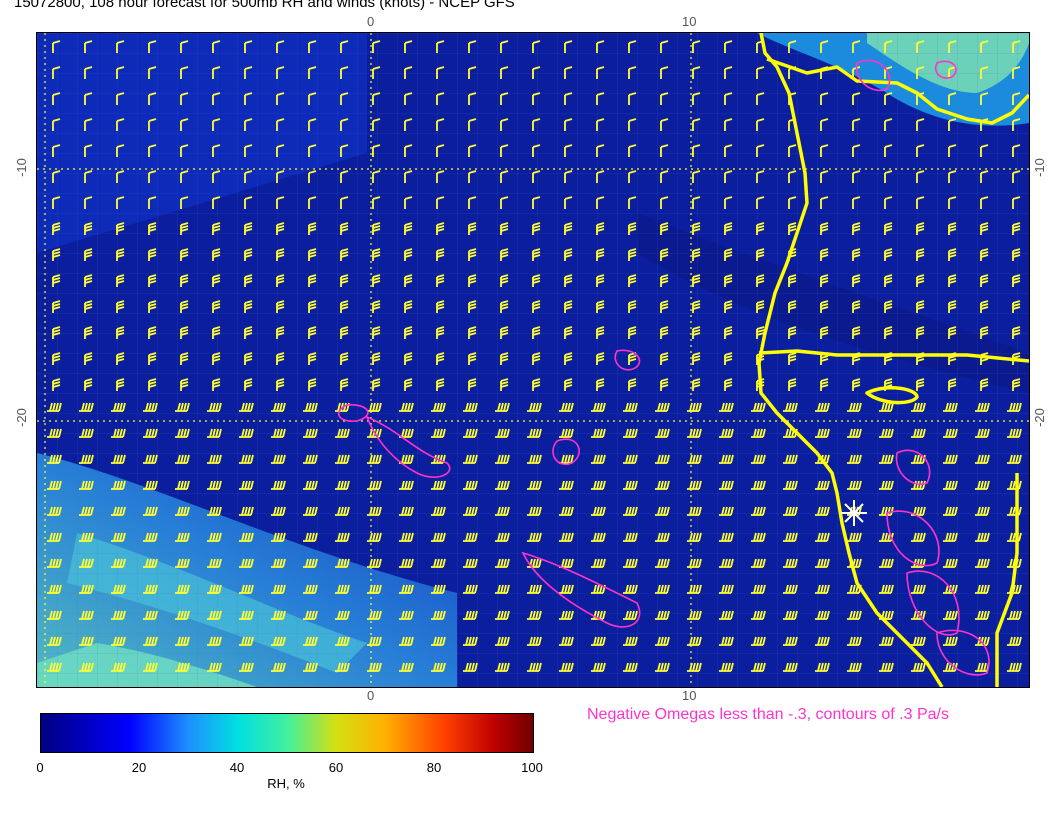  Describe the element at coordinates (689, 21) in the screenshot. I see `x-tick-top-10: 10` at that location.